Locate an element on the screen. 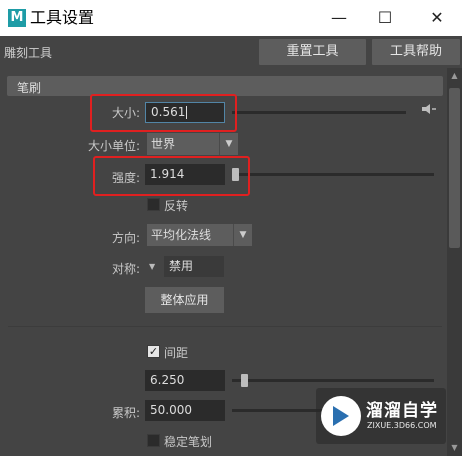  scroll-thumb is located at coordinates (454, 168).